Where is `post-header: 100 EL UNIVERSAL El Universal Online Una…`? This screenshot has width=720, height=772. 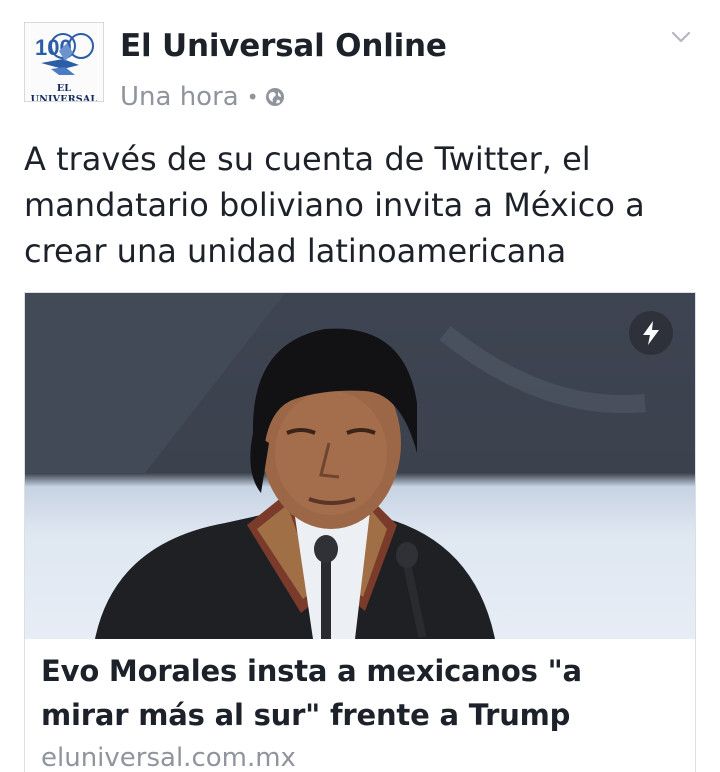 post-header: 100 EL UNIVERSAL El Universal Online Una… is located at coordinates (360, 68).